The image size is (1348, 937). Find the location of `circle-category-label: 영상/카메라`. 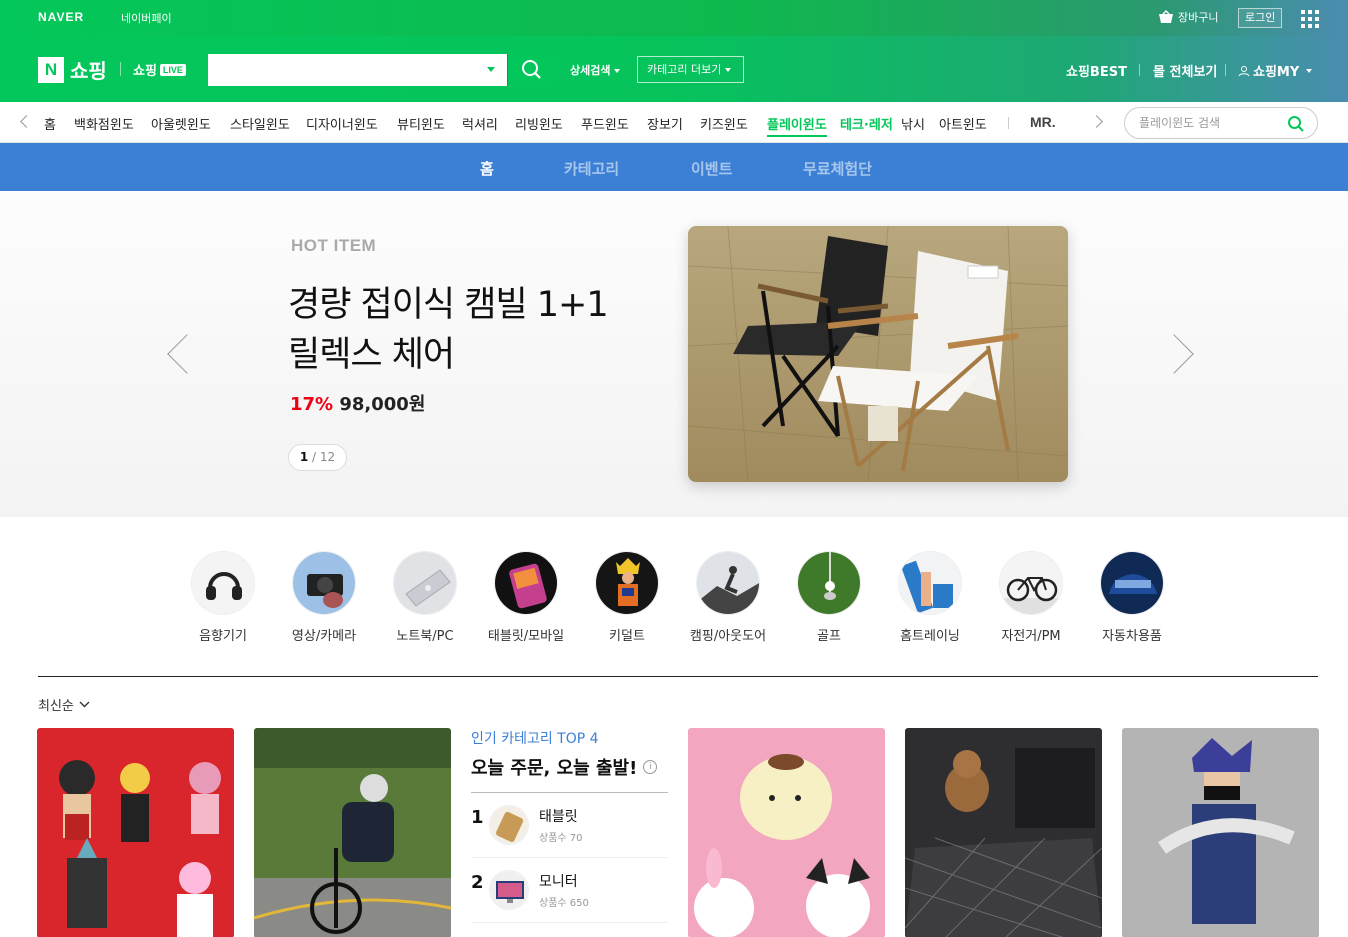

circle-category-label: 영상/카메라 is located at coordinates (324, 636).